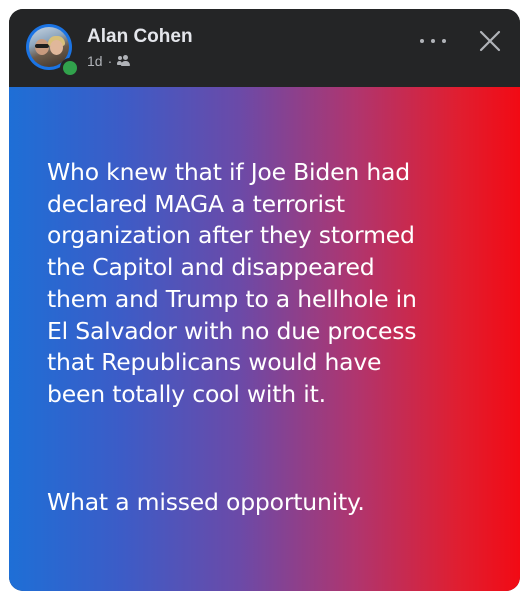  I want to click on post-header: Alan Cohen 1d ·, so click(264, 48).